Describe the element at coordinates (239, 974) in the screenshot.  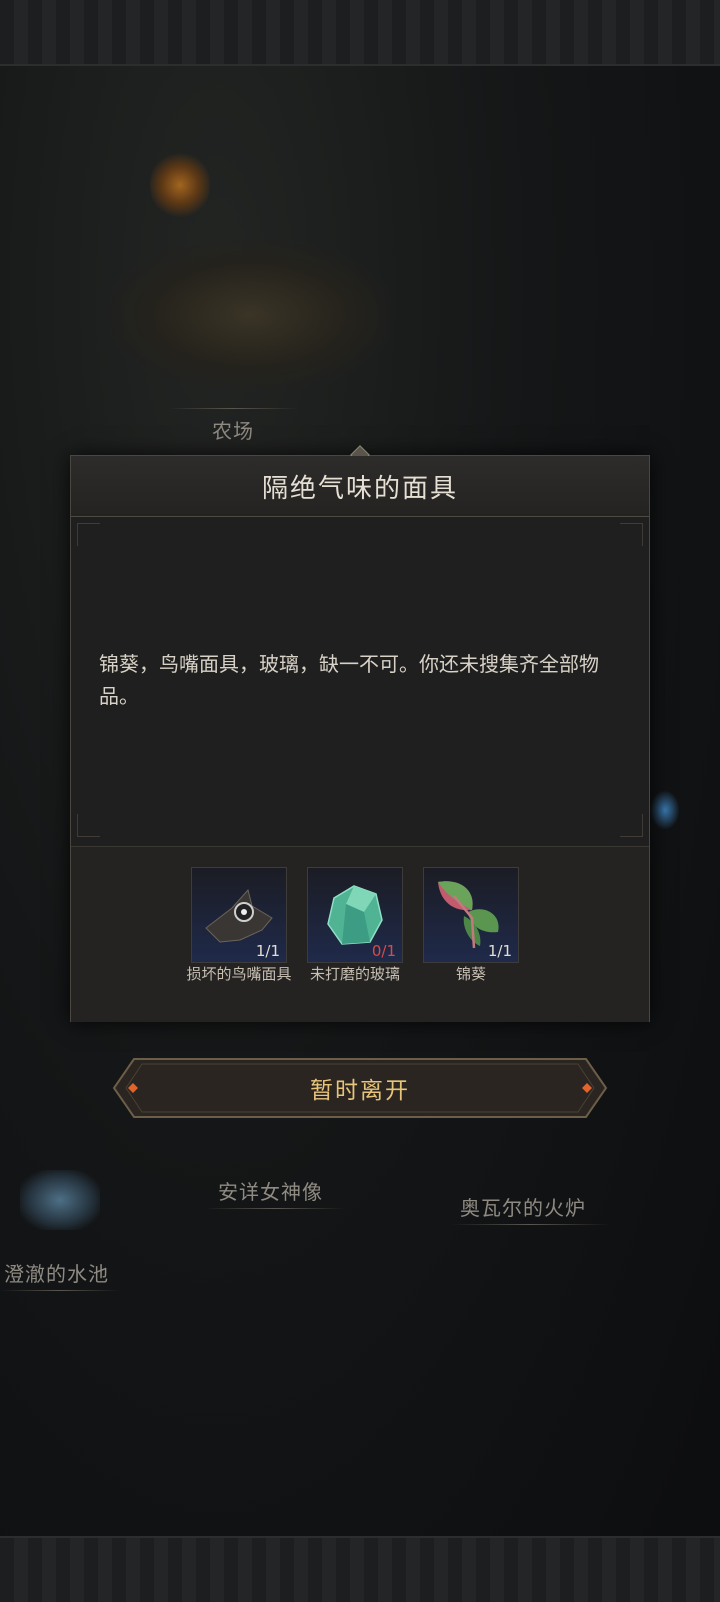
I see `item-name: 损坏的鸟嘴面具` at that location.